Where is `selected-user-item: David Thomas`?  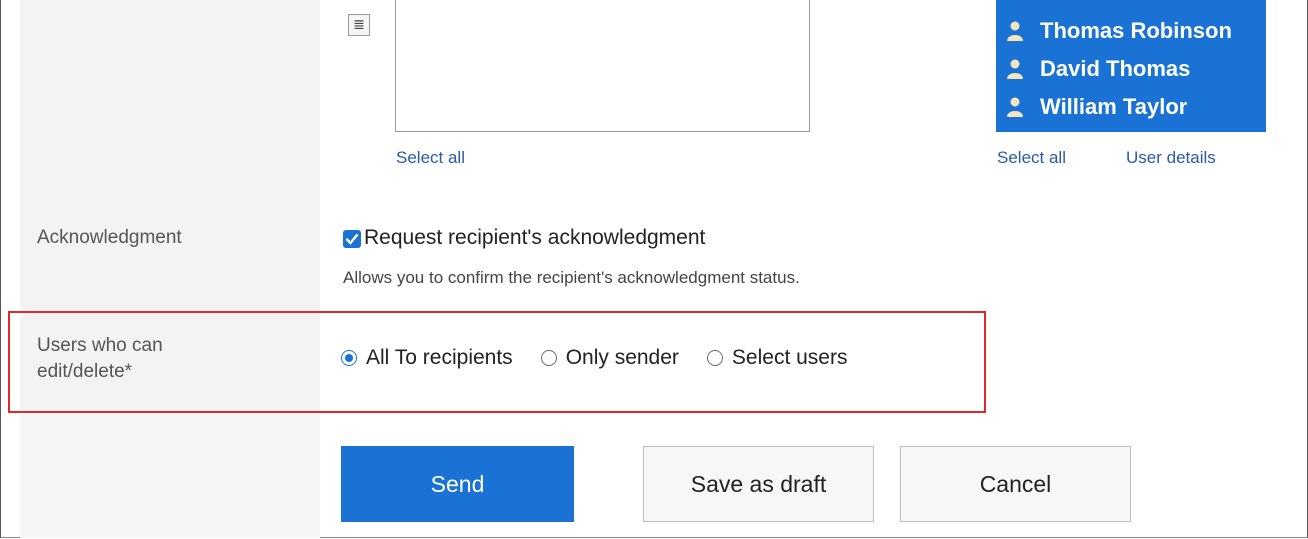 selected-user-item: David Thomas is located at coordinates (1131, 69).